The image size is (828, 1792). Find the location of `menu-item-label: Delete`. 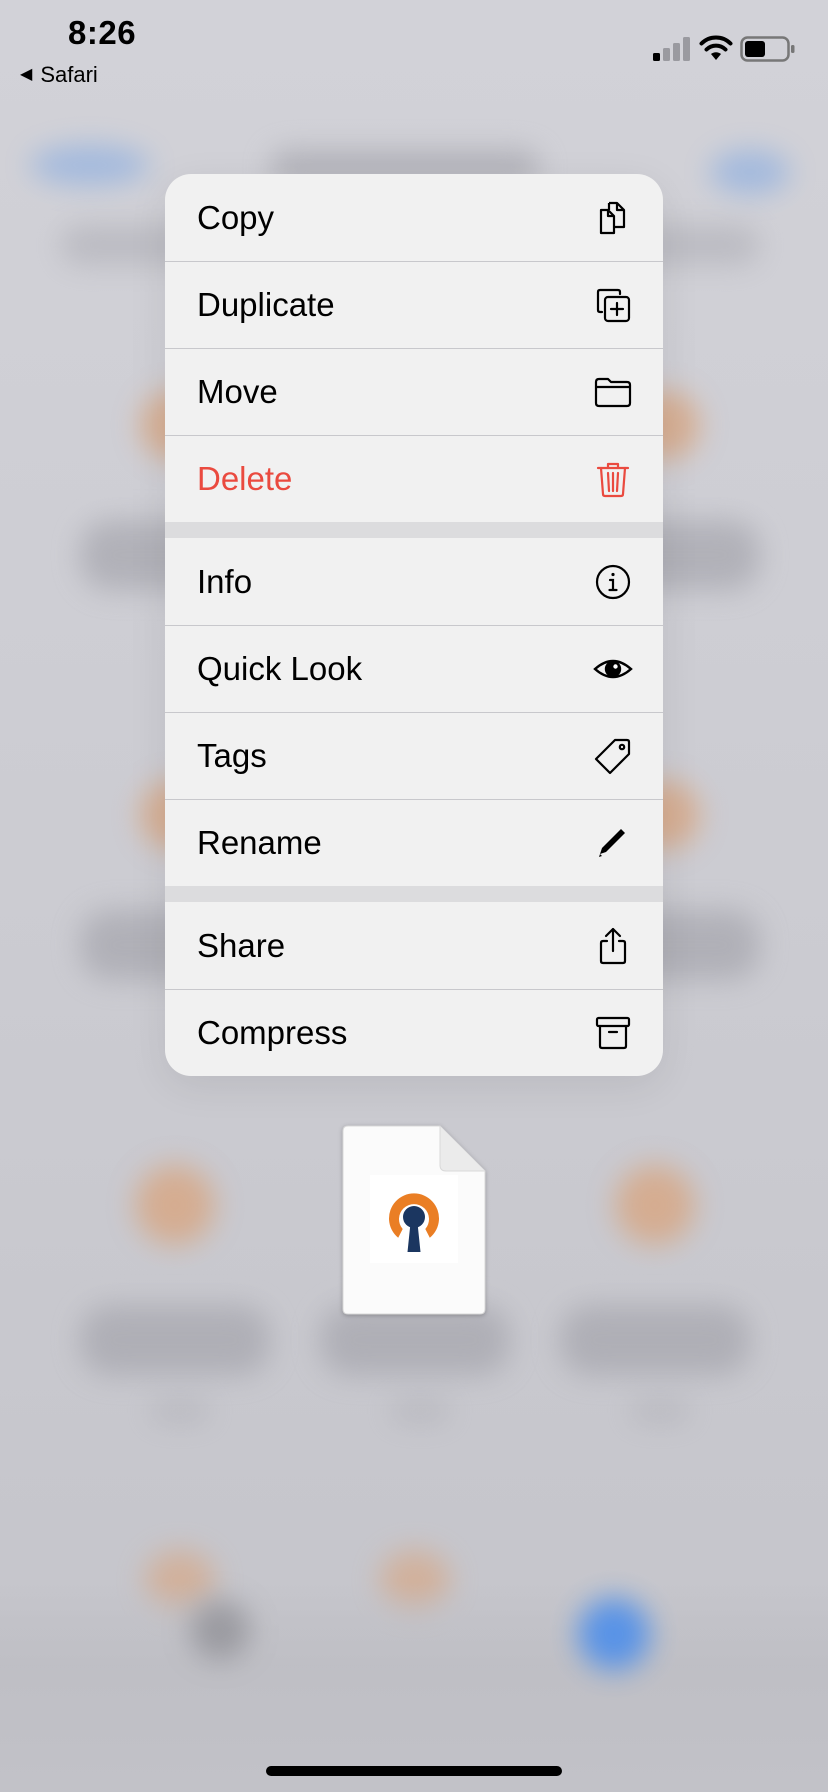

menu-item-label: Delete is located at coordinates (245, 478).